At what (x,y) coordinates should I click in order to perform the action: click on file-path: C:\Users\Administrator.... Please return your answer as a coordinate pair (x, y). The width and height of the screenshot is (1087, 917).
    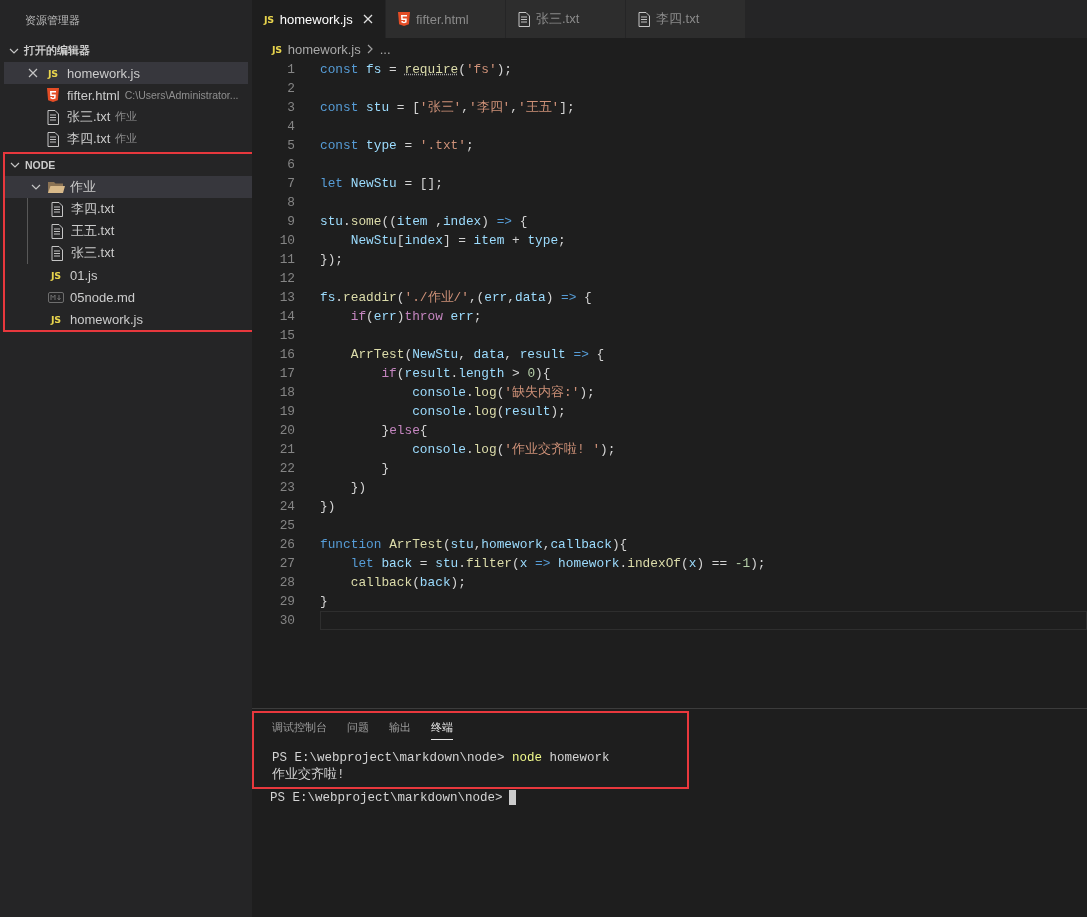
    Looking at the image, I should click on (181, 95).